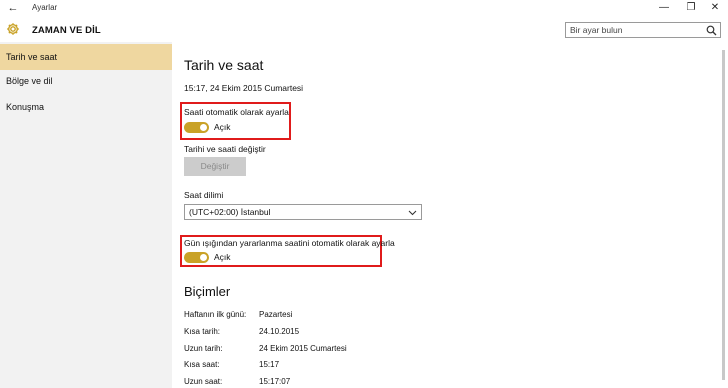 Image resolution: width=728 pixels, height=388 pixels. I want to click on sidebar-item-speech: Konuşma, so click(86, 107).